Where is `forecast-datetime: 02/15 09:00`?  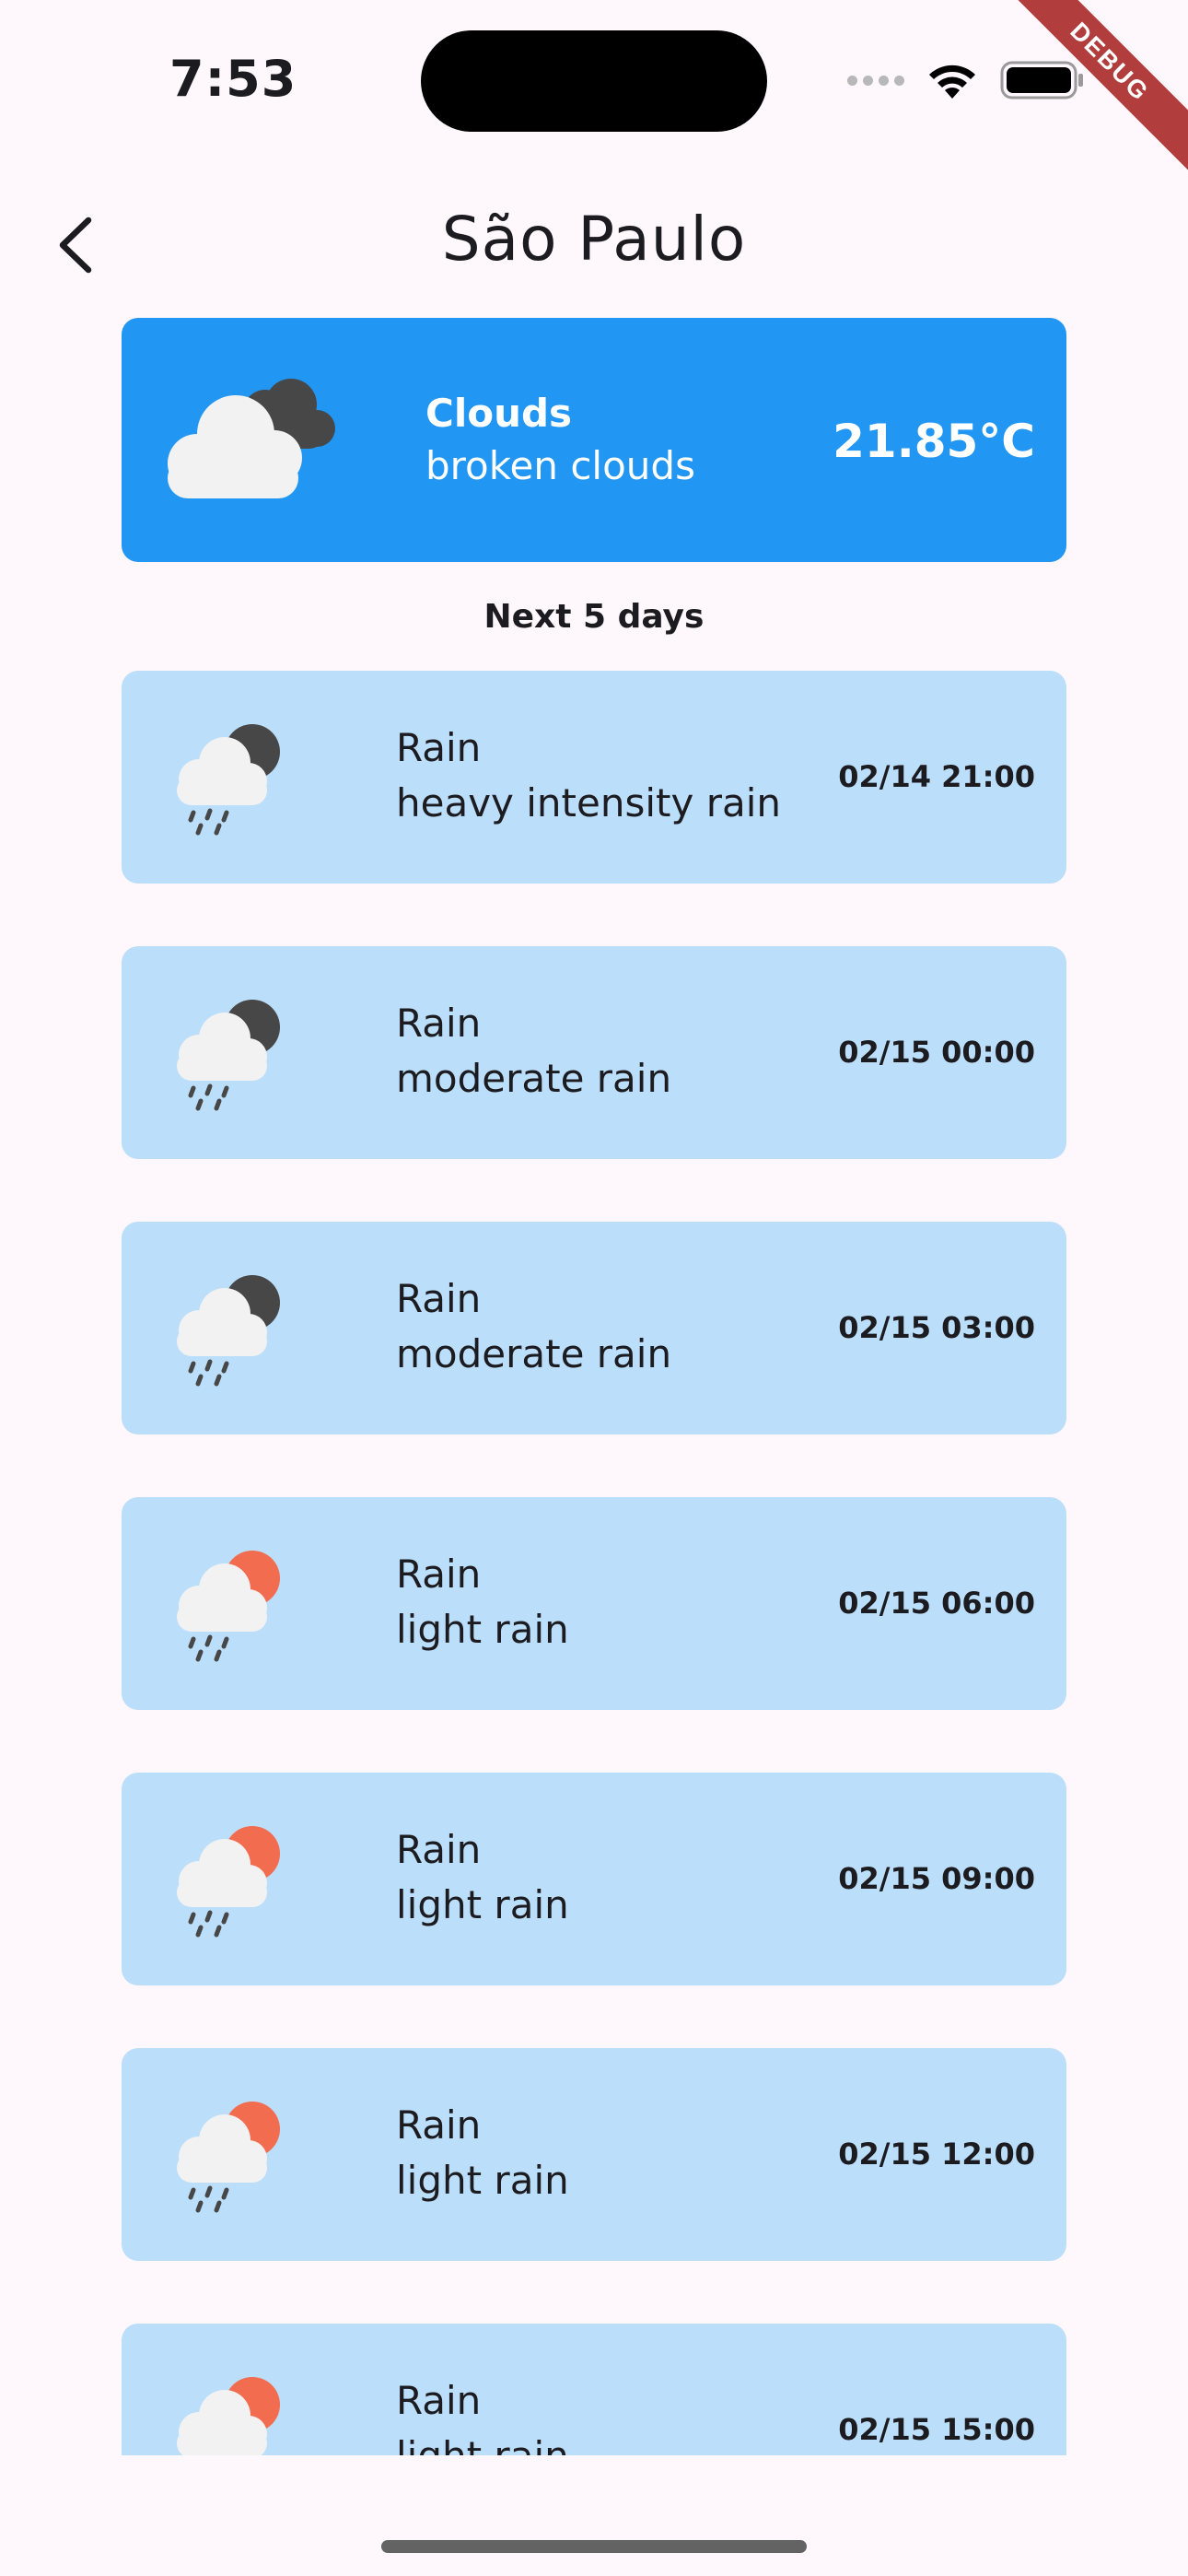
forecast-datetime: 02/15 09:00 is located at coordinates (937, 1878).